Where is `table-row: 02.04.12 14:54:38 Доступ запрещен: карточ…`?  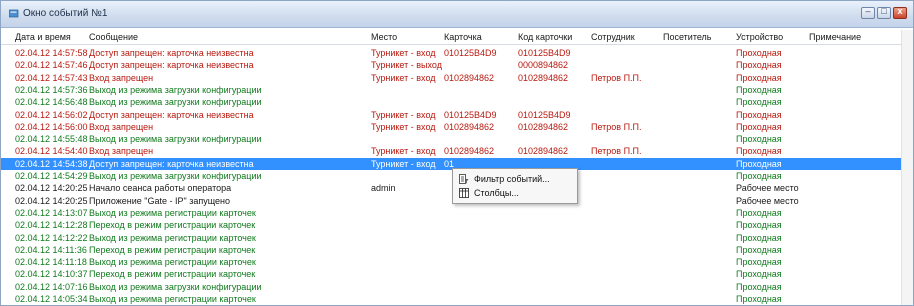 table-row: 02.04.12 14:54:38 Доступ запрещен: карточ… is located at coordinates (451, 163).